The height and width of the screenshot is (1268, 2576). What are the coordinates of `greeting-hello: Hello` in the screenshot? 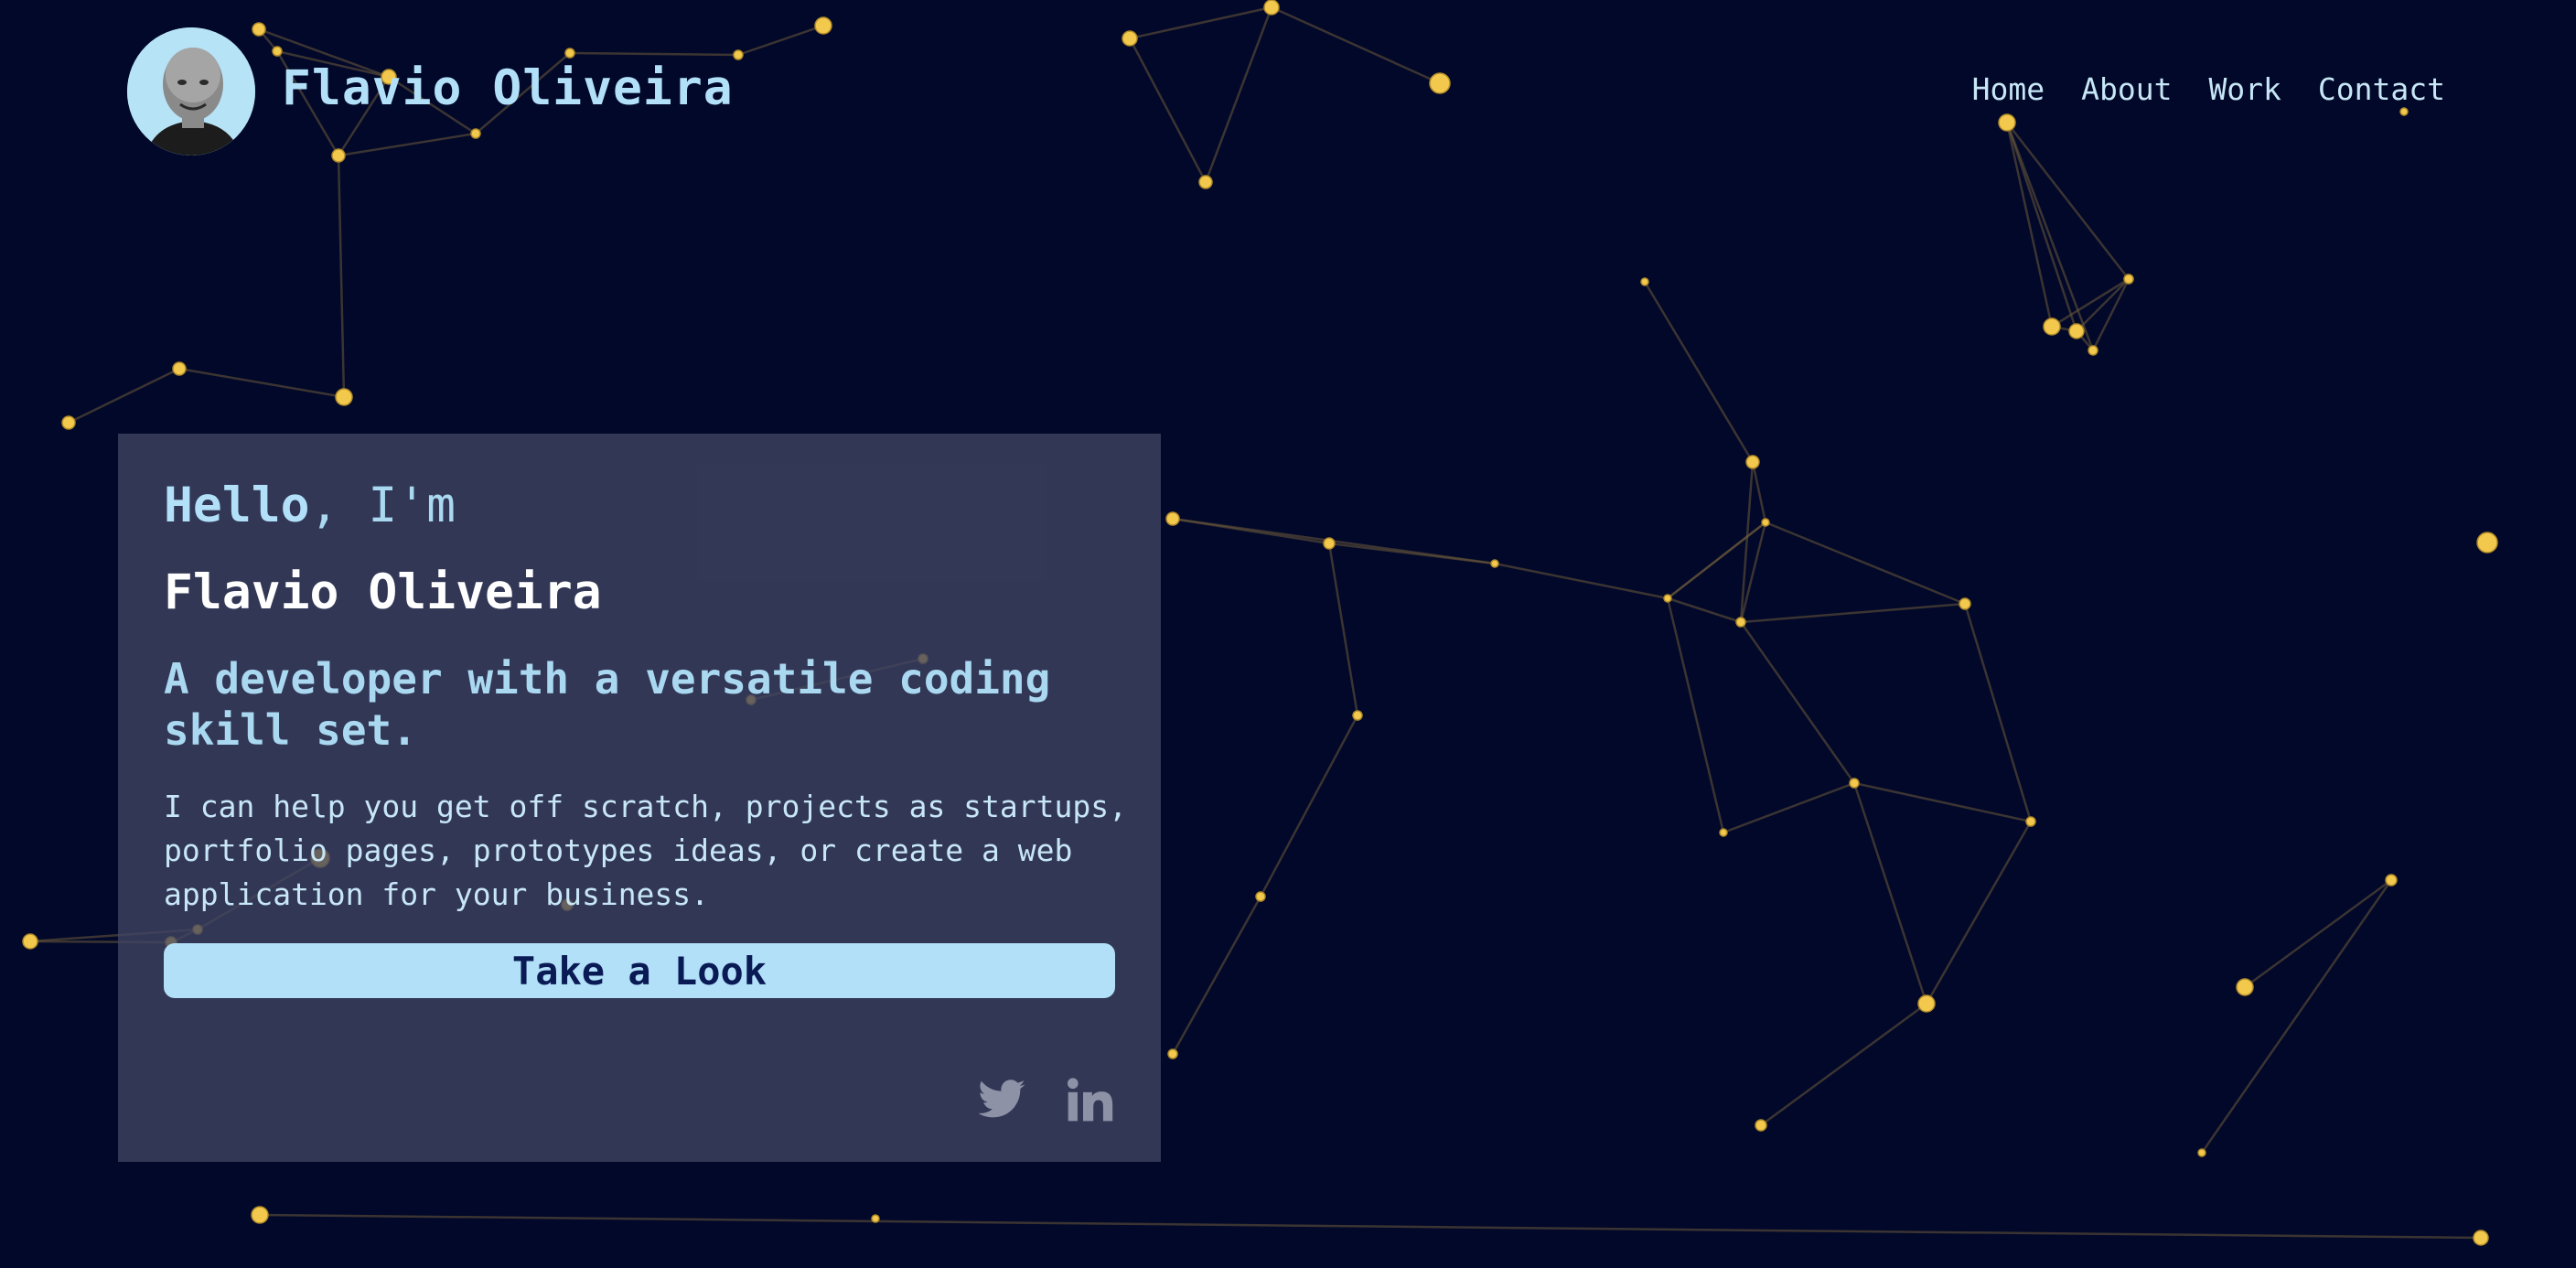 It's located at (237, 505).